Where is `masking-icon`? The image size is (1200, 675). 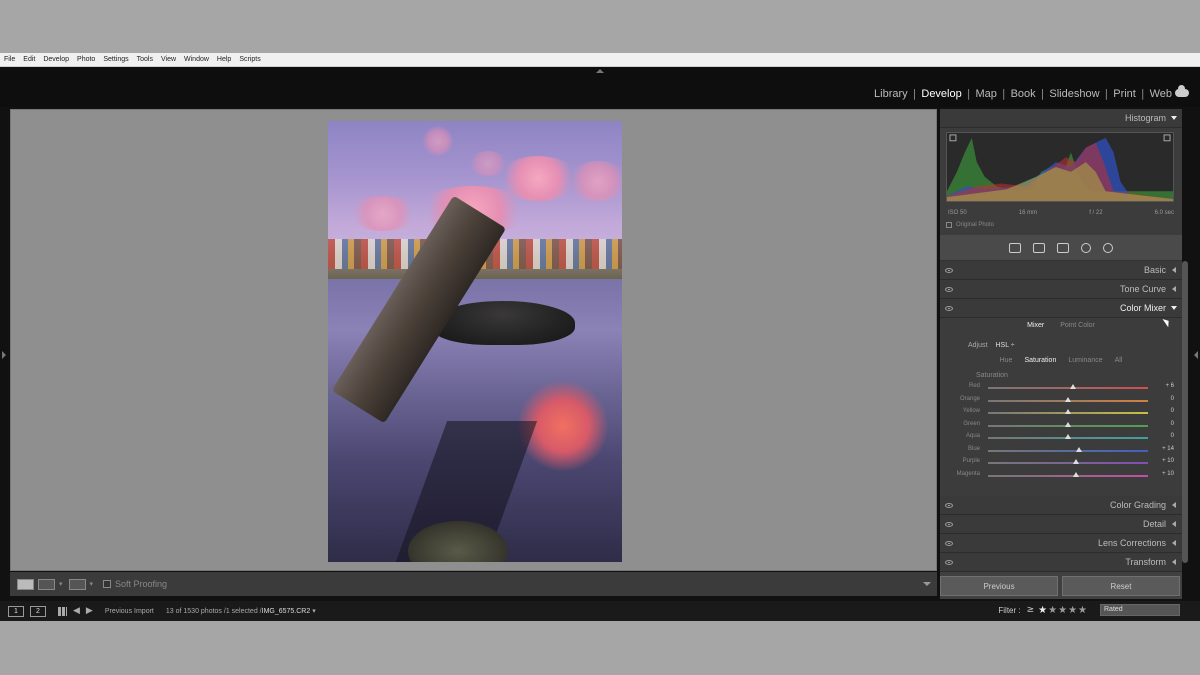
masking-icon is located at coordinates (1108, 247).